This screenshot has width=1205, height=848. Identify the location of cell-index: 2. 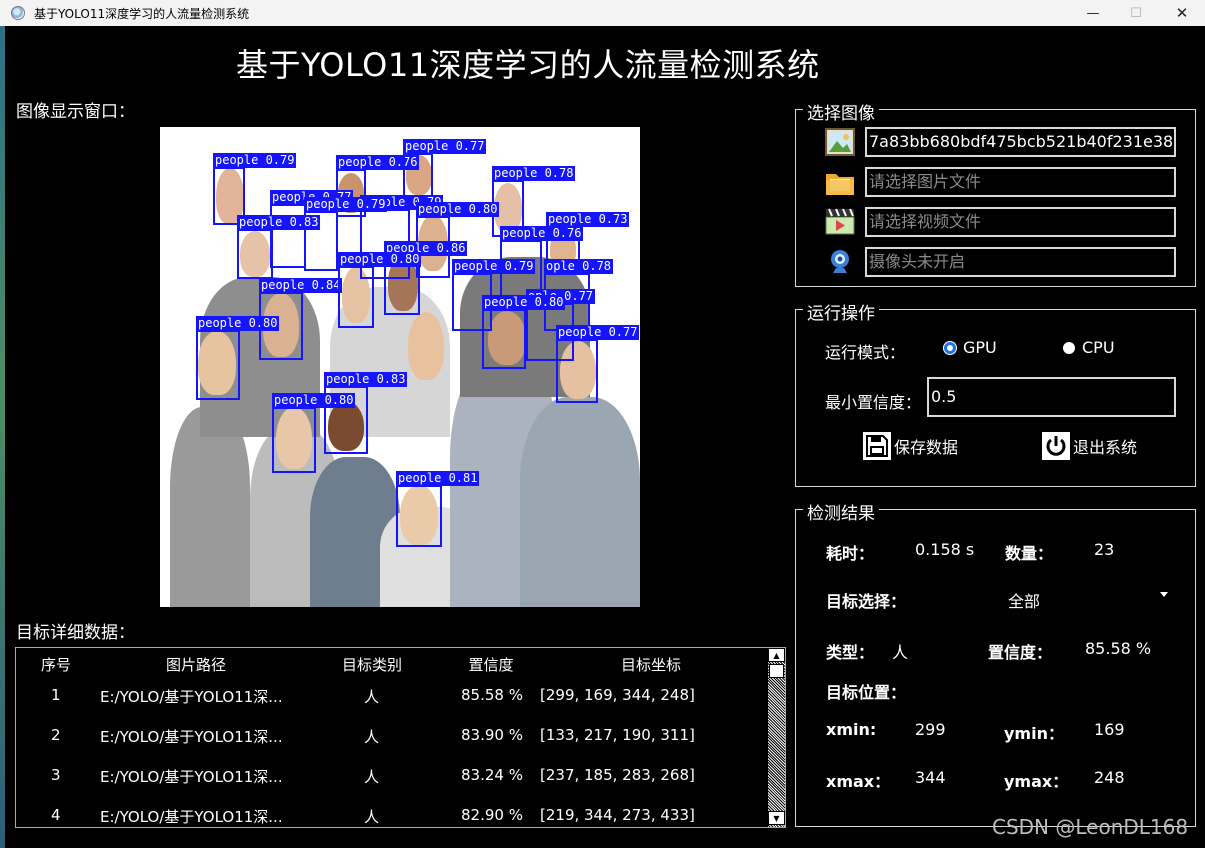
(56, 735).